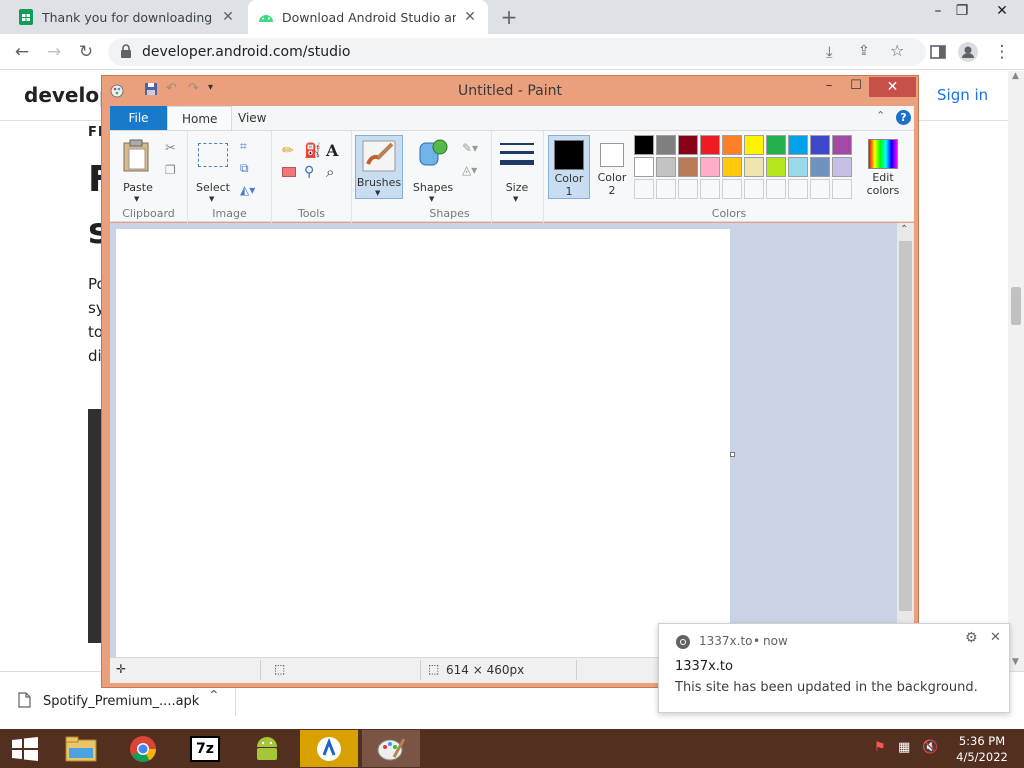 This screenshot has width=1024, height=768. Describe the element at coordinates (213, 155) in the screenshot. I see `select-icon` at that location.